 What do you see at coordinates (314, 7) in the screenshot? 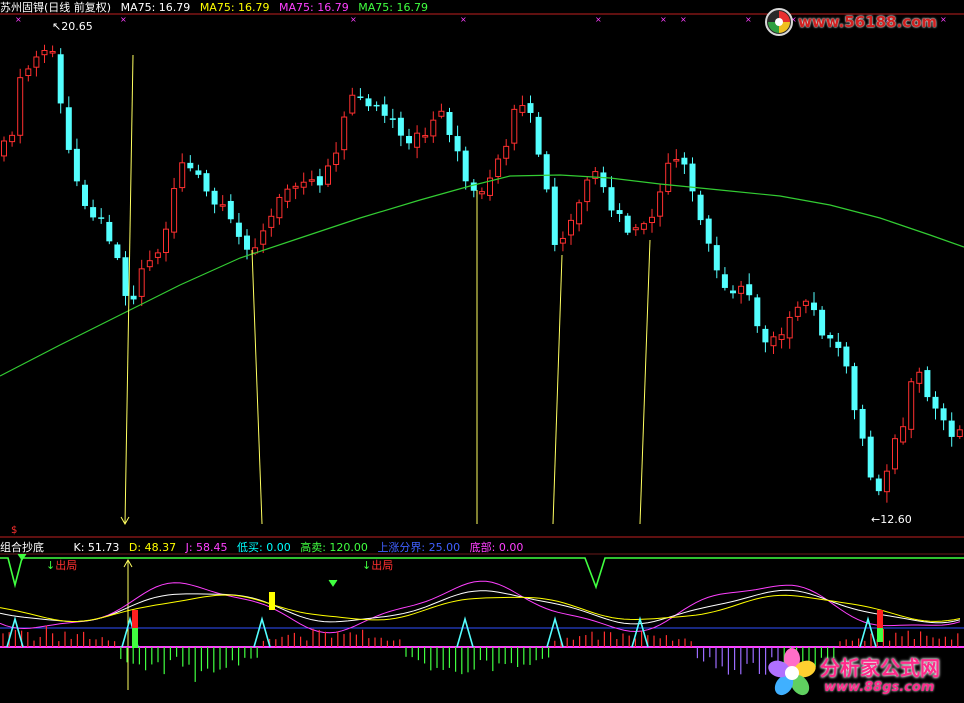
I see `ma-label-3: MA75: 16.79` at bounding box center [314, 7].